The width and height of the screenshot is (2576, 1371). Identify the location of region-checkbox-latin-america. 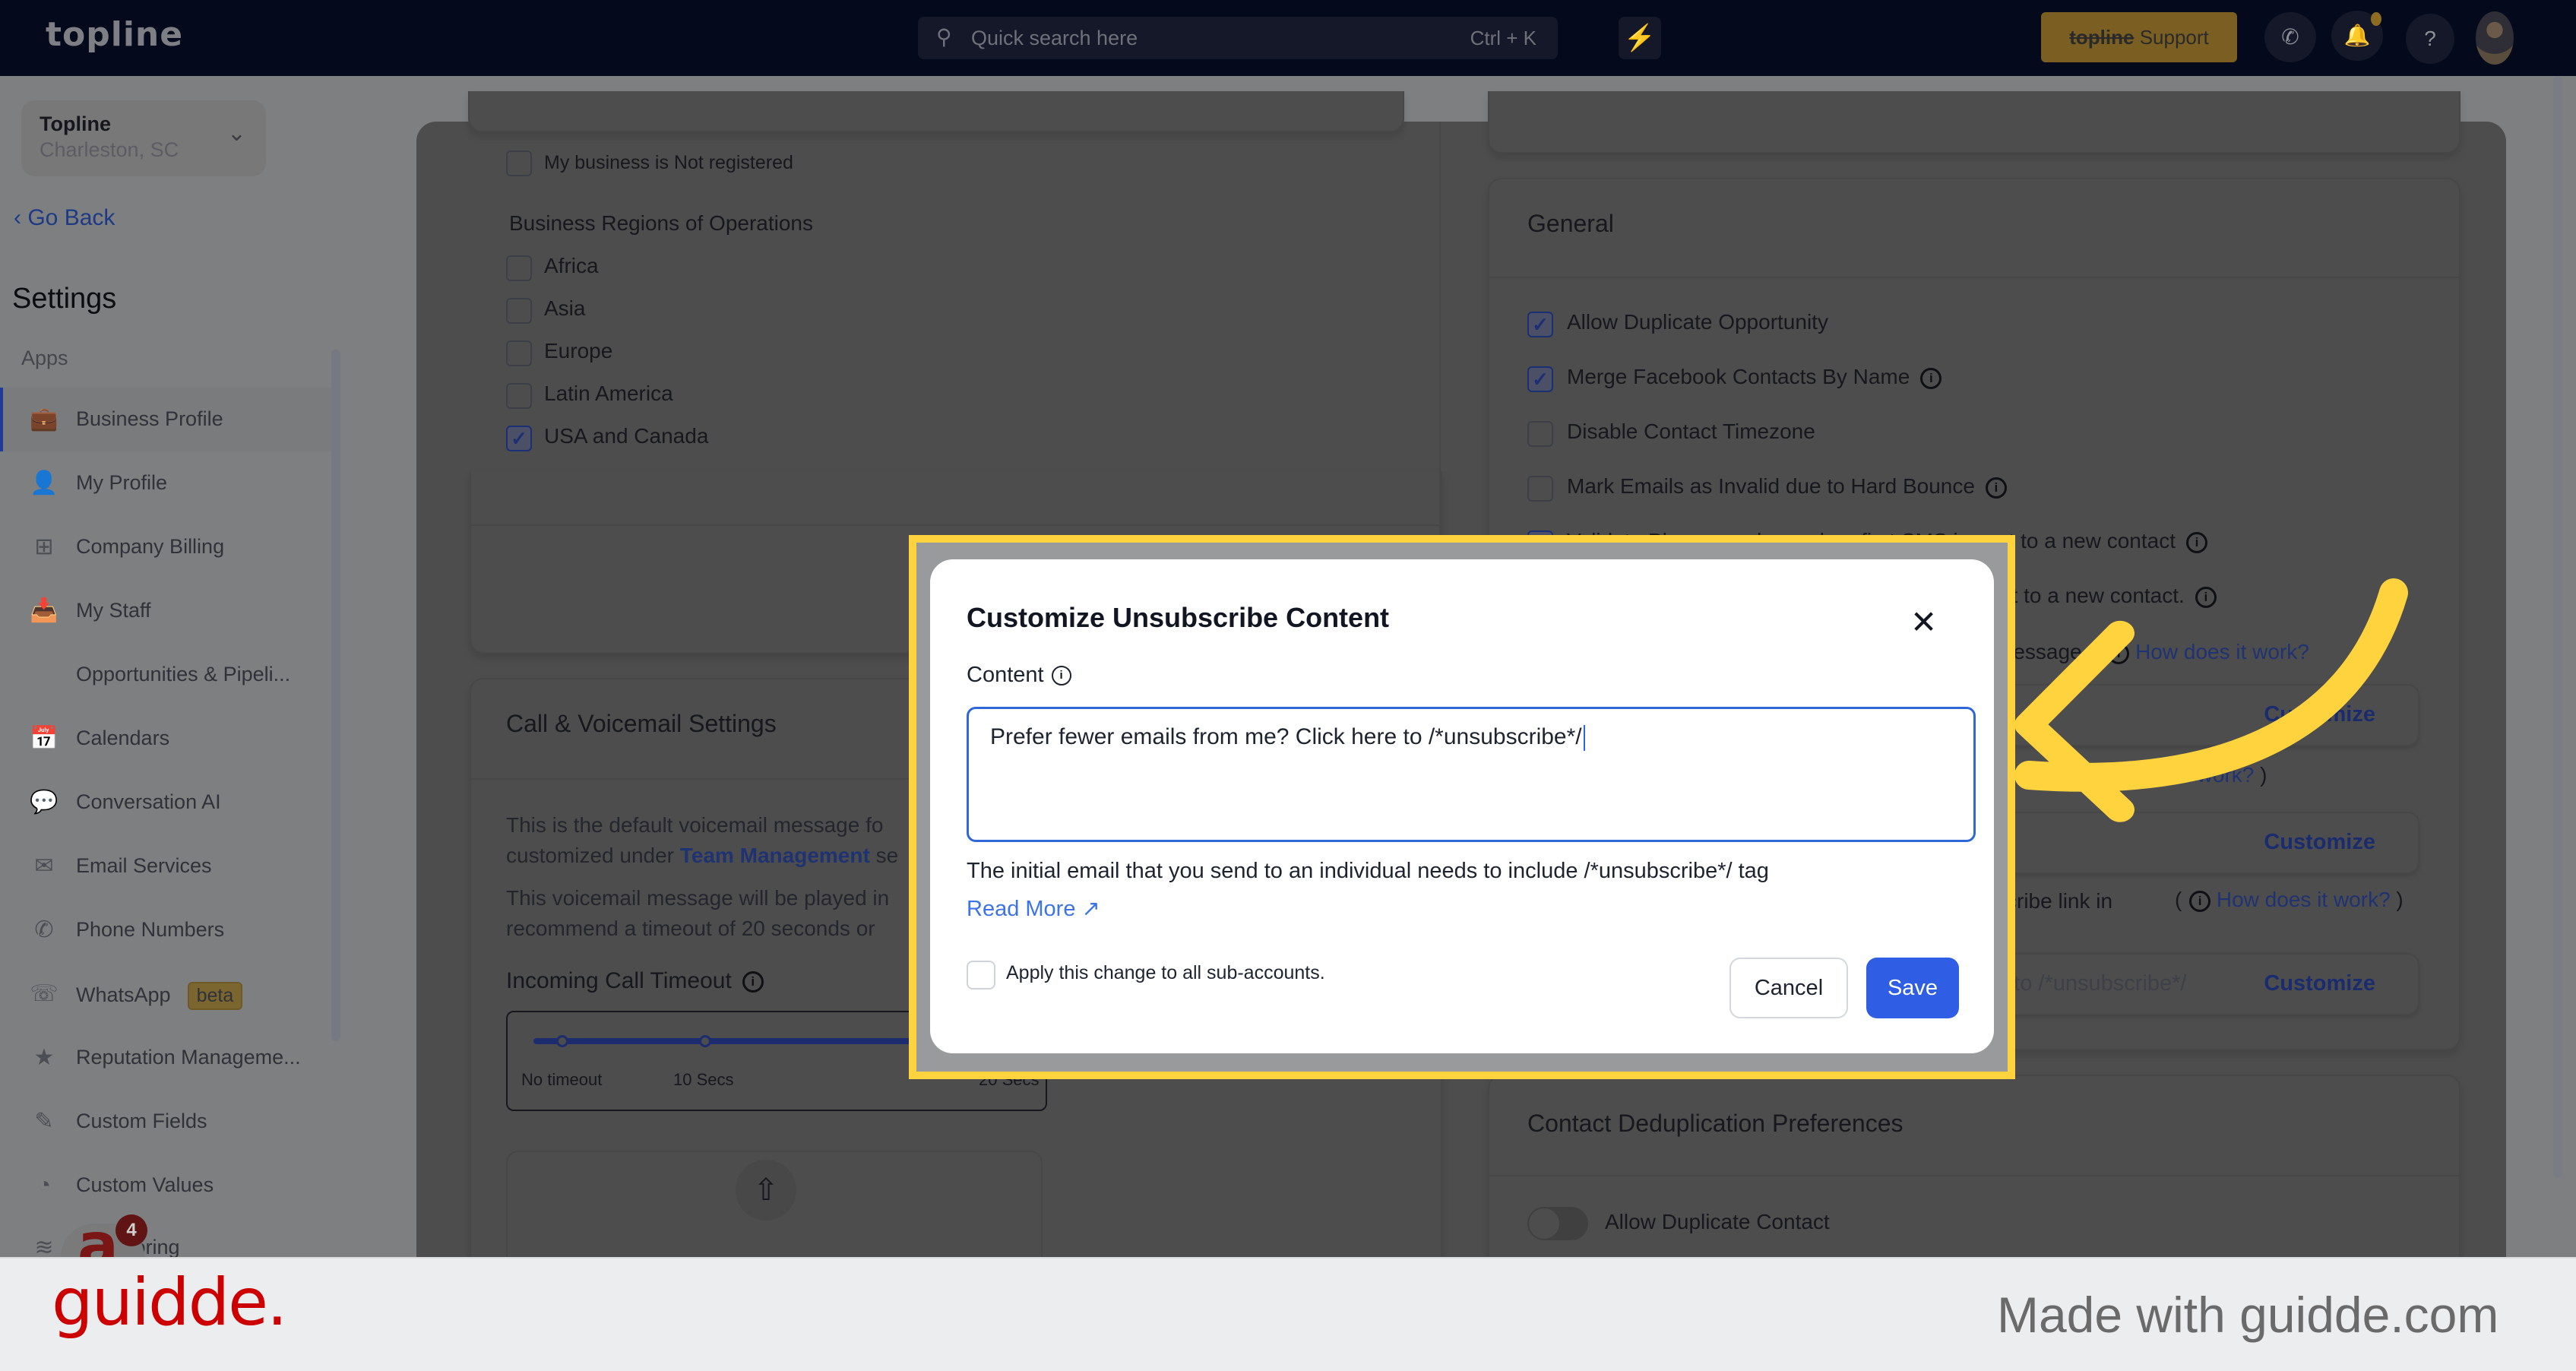
(519, 396).